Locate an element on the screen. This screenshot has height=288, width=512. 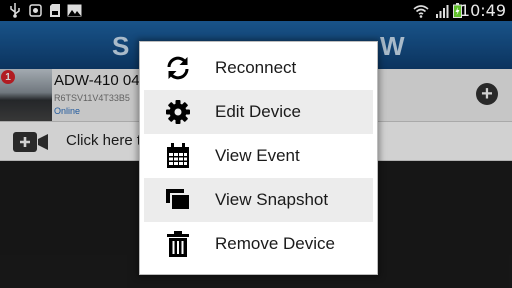
status-bar: 10:49 is located at coordinates (256, 10).